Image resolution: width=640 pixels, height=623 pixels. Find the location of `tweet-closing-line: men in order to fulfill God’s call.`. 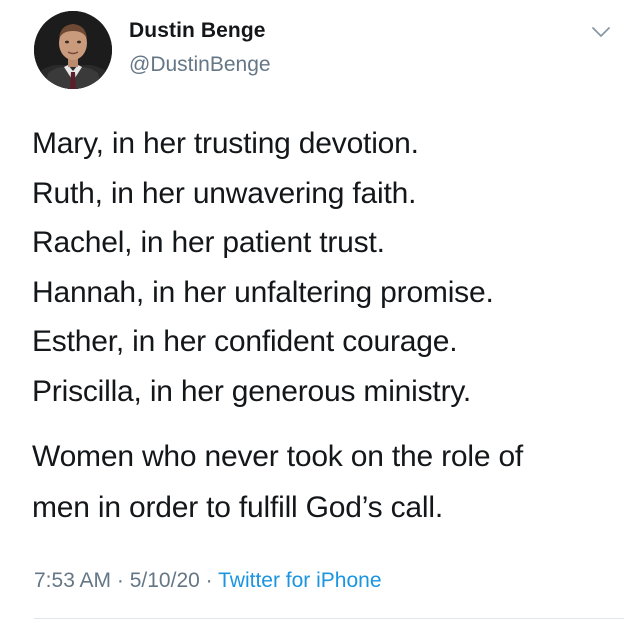

tweet-closing-line: men in order to fulfill God’s call. is located at coordinates (237, 507).